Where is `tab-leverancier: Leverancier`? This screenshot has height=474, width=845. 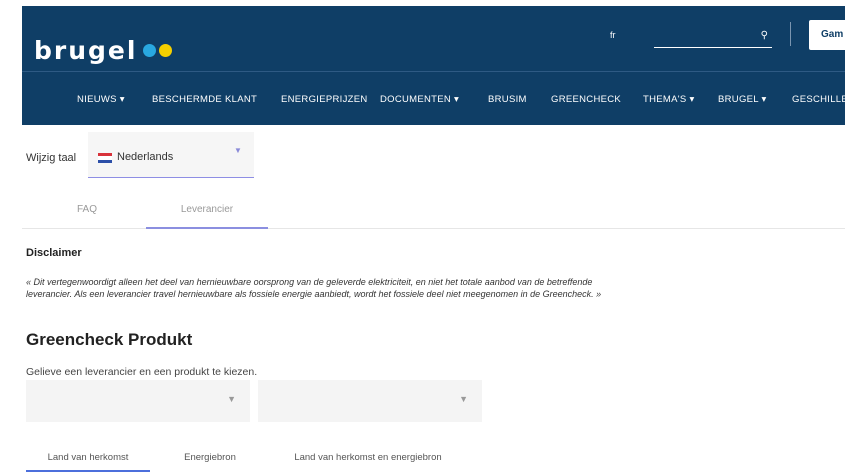 tab-leverancier: Leverancier is located at coordinates (207, 212).